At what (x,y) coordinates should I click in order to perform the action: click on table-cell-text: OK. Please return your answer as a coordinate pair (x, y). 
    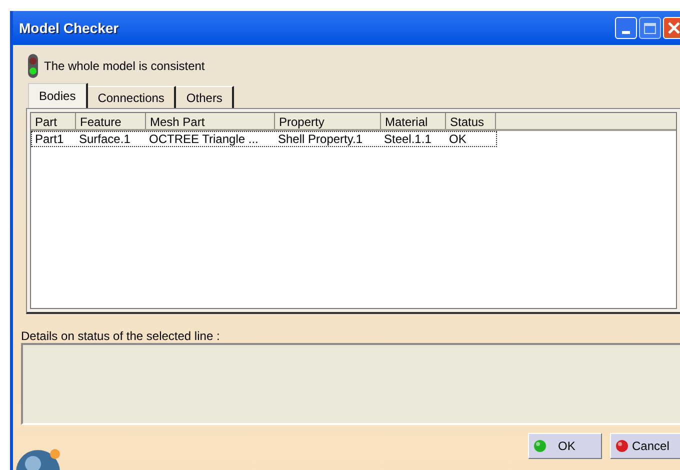
    Looking at the image, I should click on (458, 139).